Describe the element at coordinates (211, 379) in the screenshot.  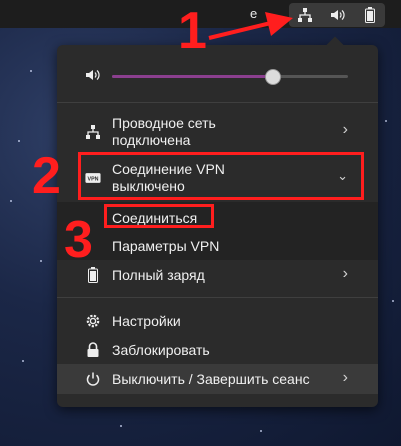
I see `power-label: Выключить / Завершить сеанс` at that location.